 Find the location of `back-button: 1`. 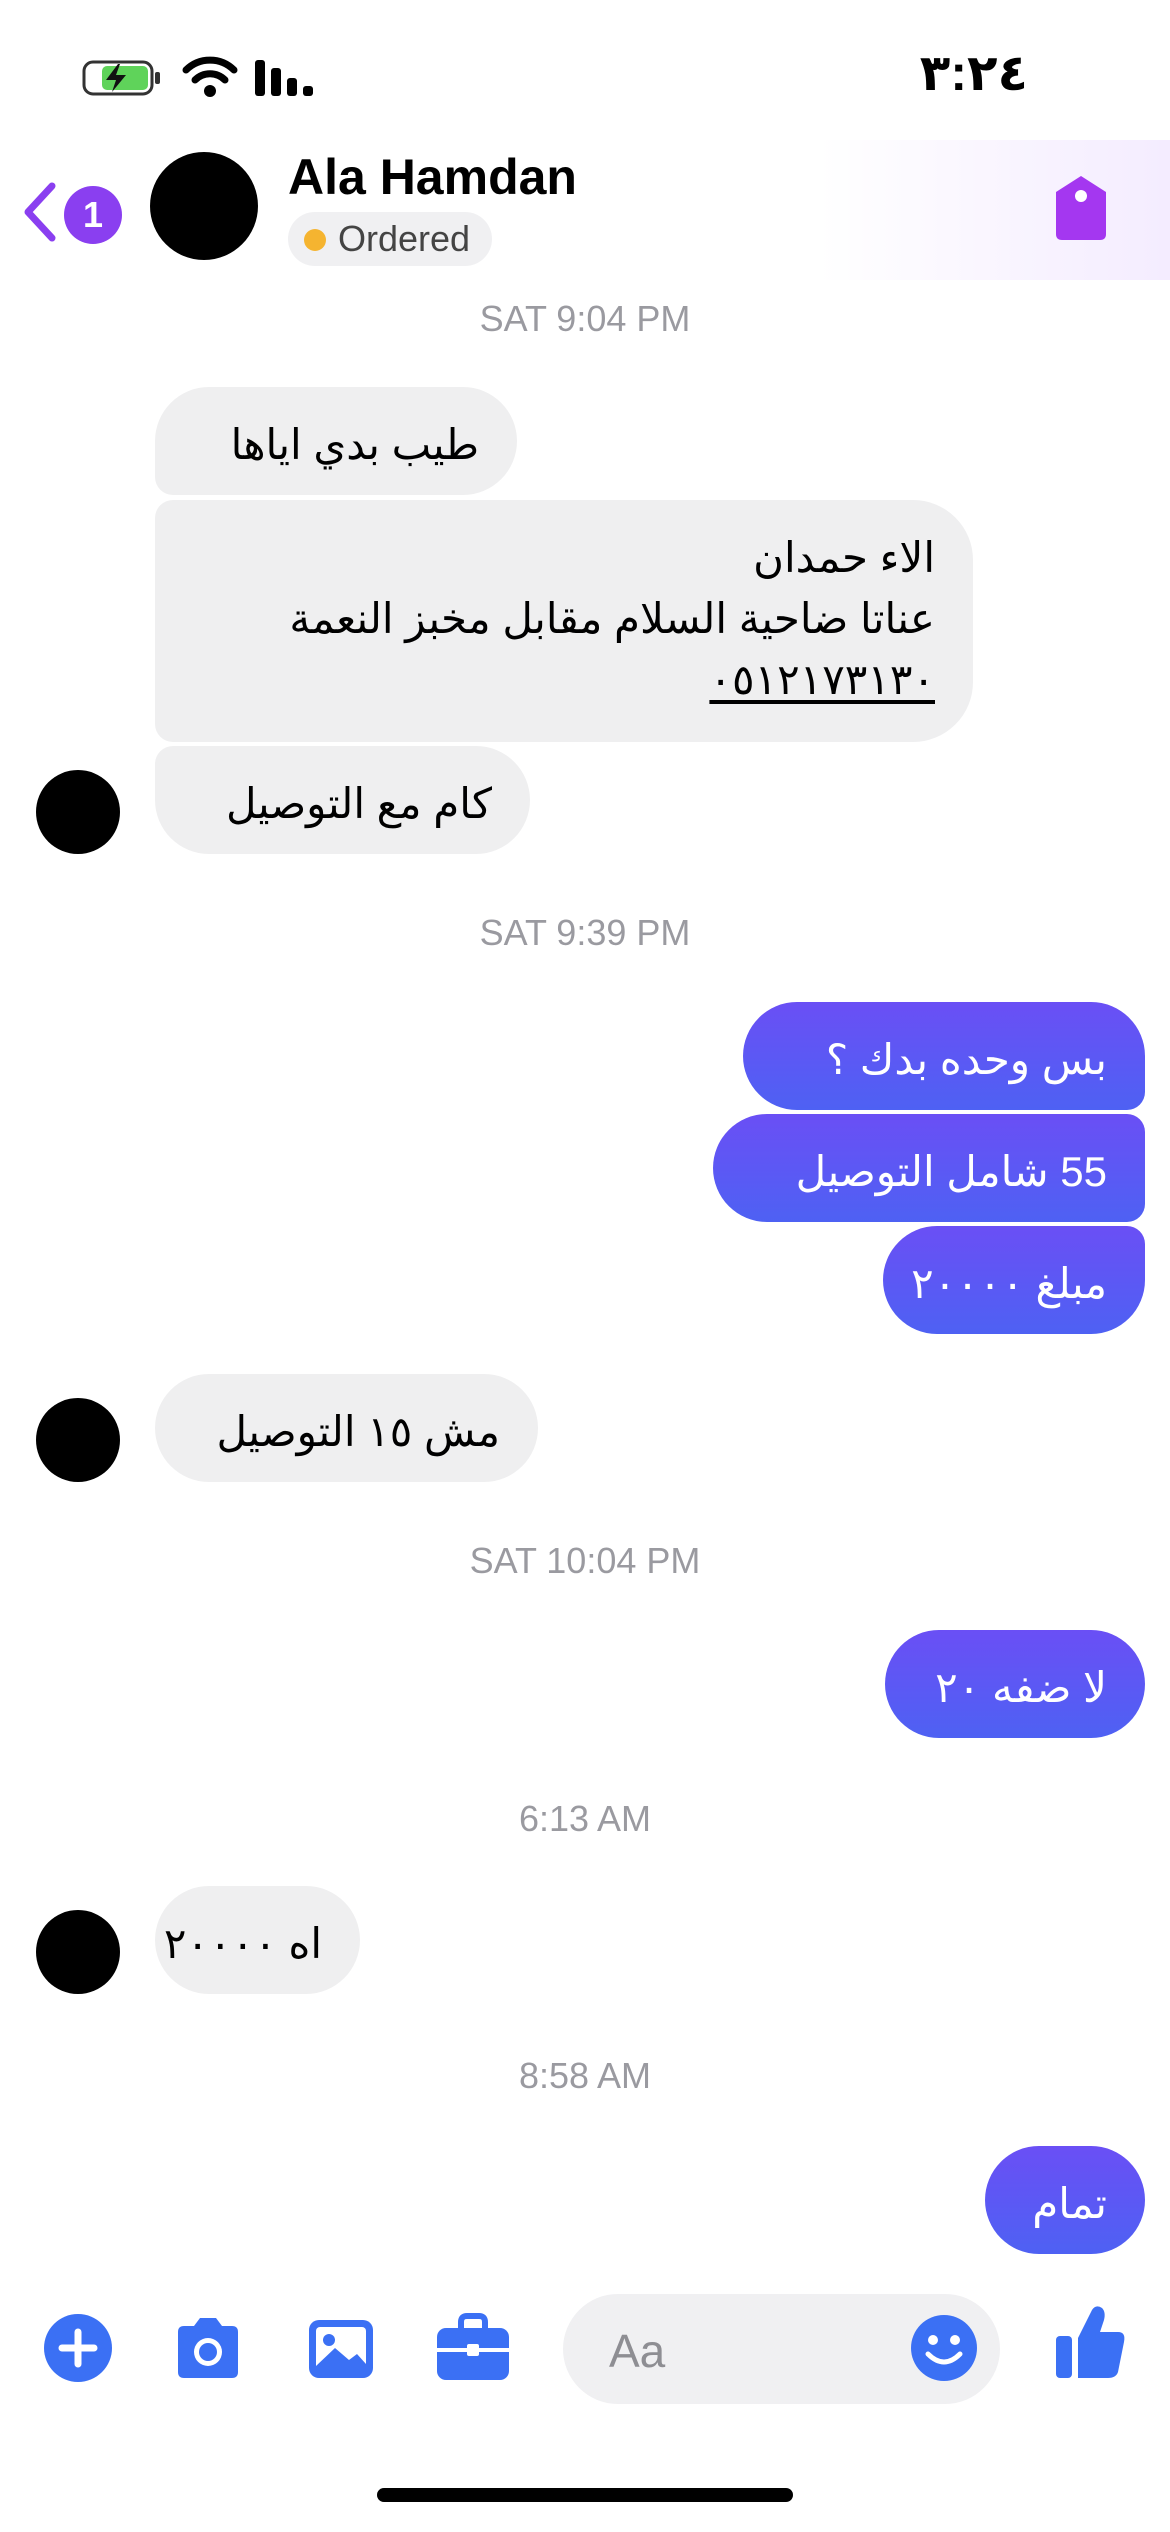

back-button: 1 is located at coordinates (75, 216).